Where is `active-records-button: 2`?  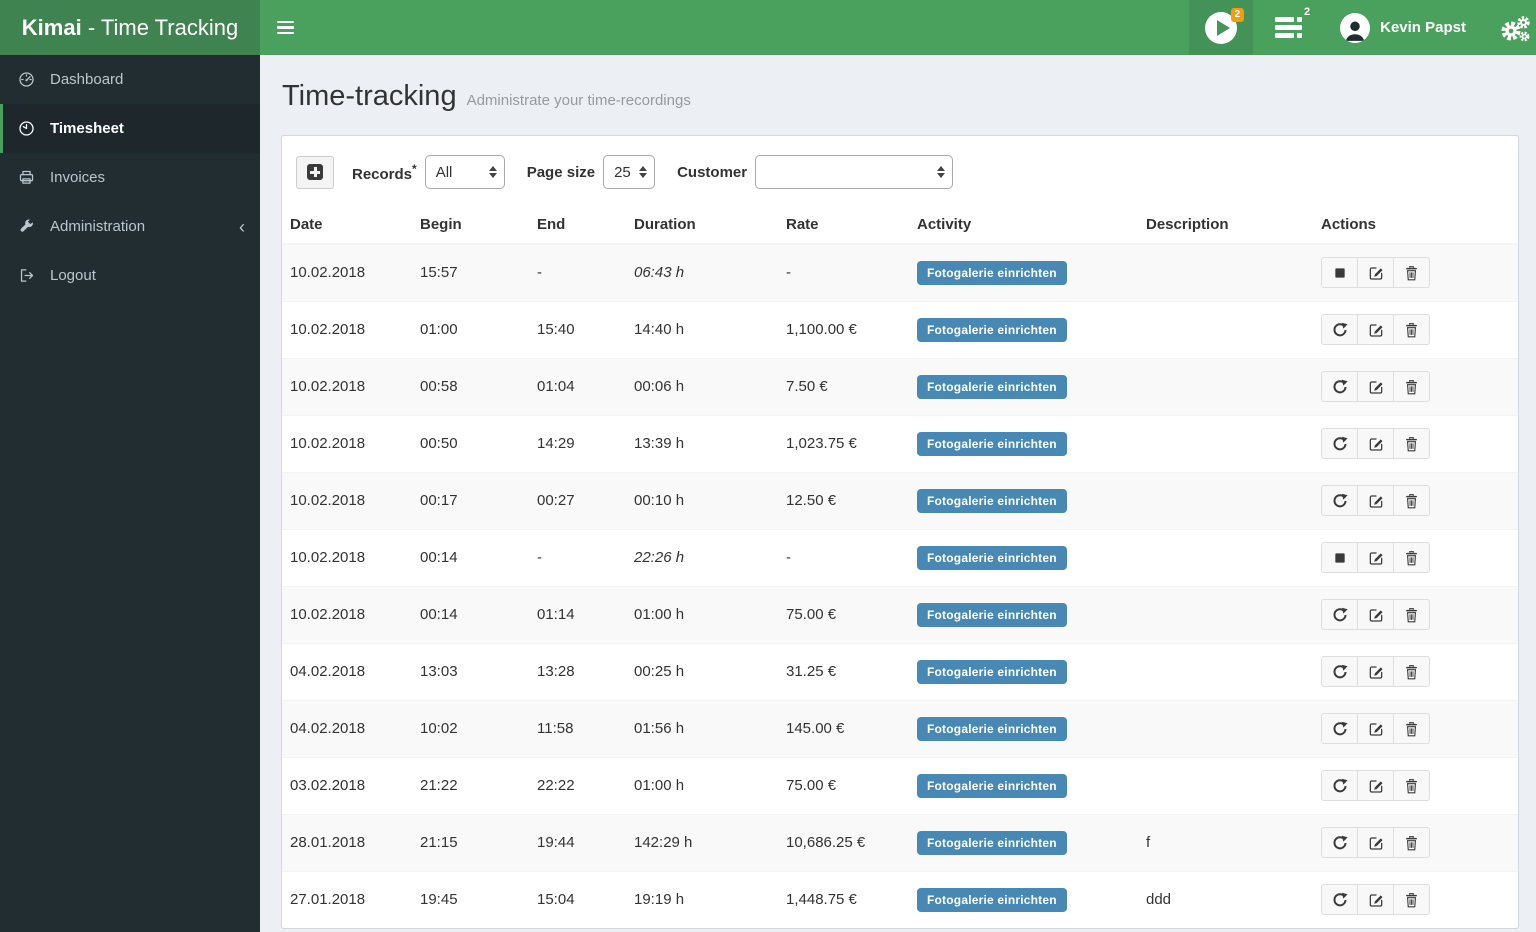 active-records-button: 2 is located at coordinates (1286, 22).